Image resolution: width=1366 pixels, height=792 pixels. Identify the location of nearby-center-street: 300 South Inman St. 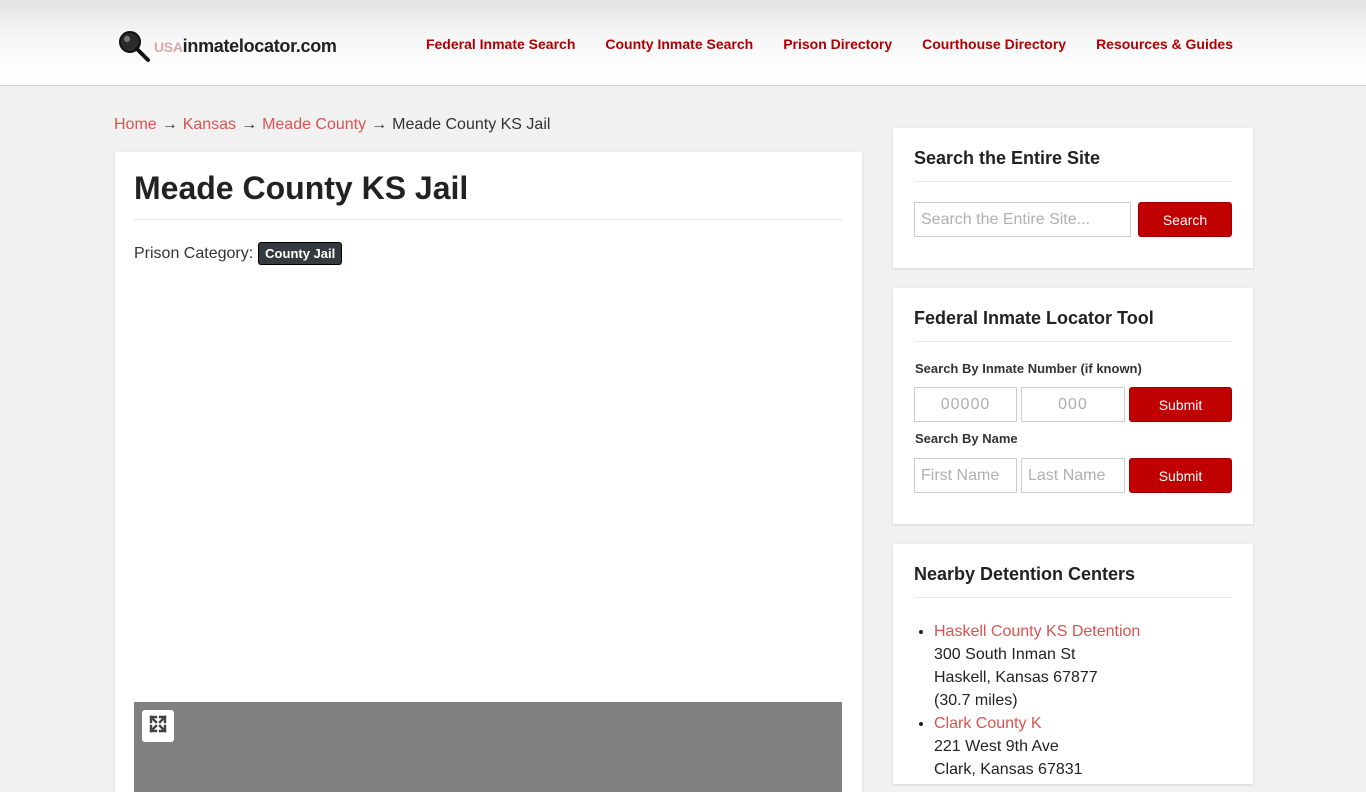
(1005, 654).